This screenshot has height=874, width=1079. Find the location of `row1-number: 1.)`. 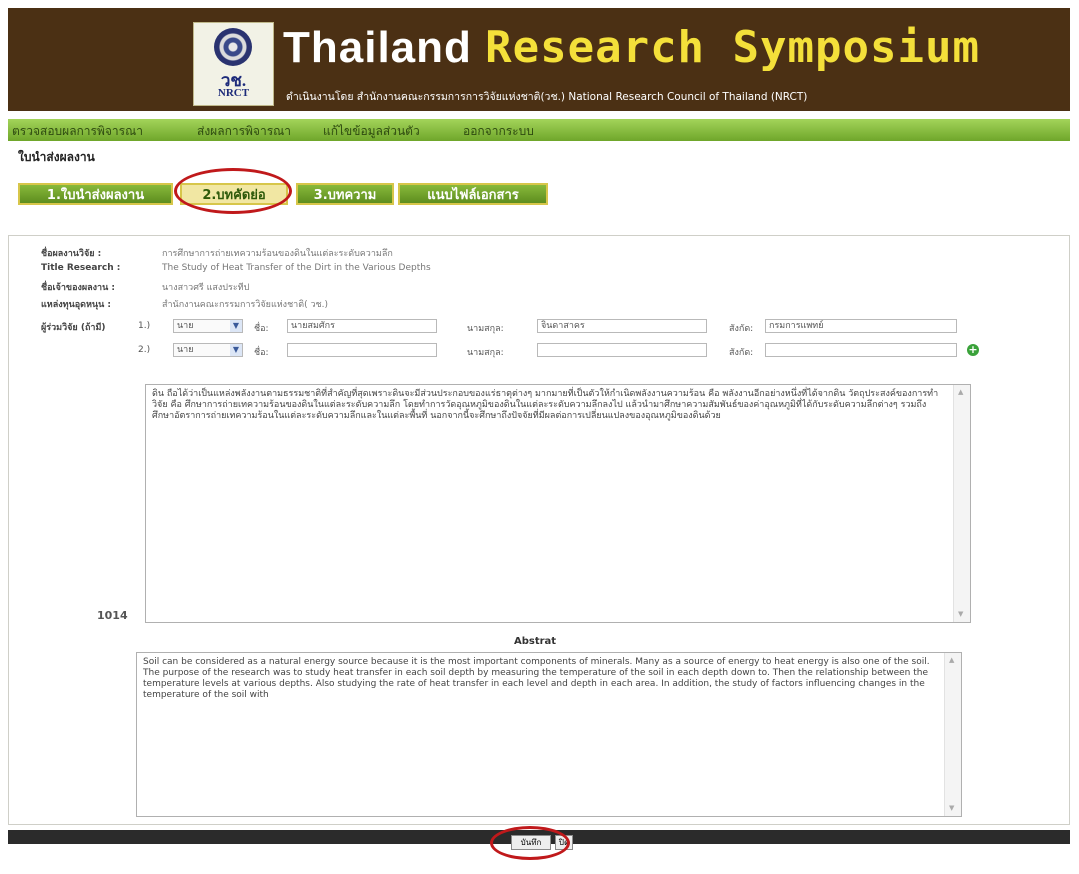

row1-number: 1.) is located at coordinates (144, 326).